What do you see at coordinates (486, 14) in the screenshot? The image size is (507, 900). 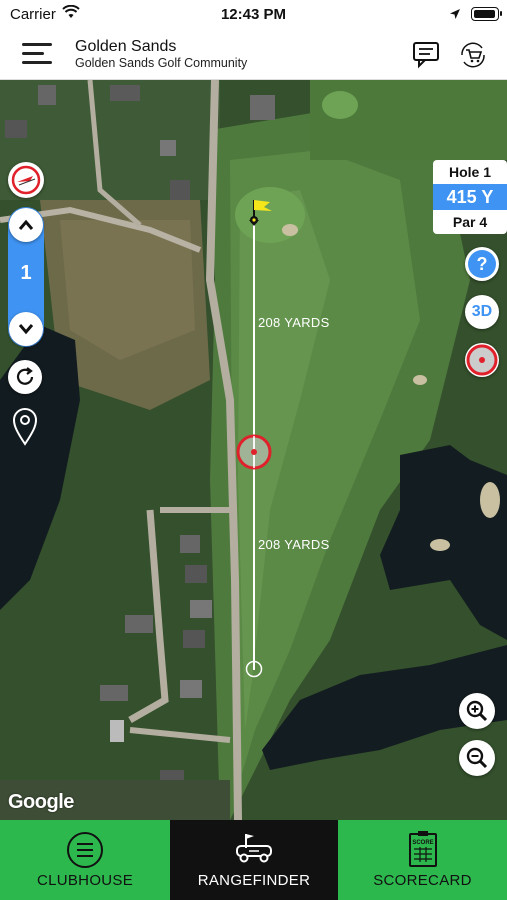 I see `battery-icon` at bounding box center [486, 14].